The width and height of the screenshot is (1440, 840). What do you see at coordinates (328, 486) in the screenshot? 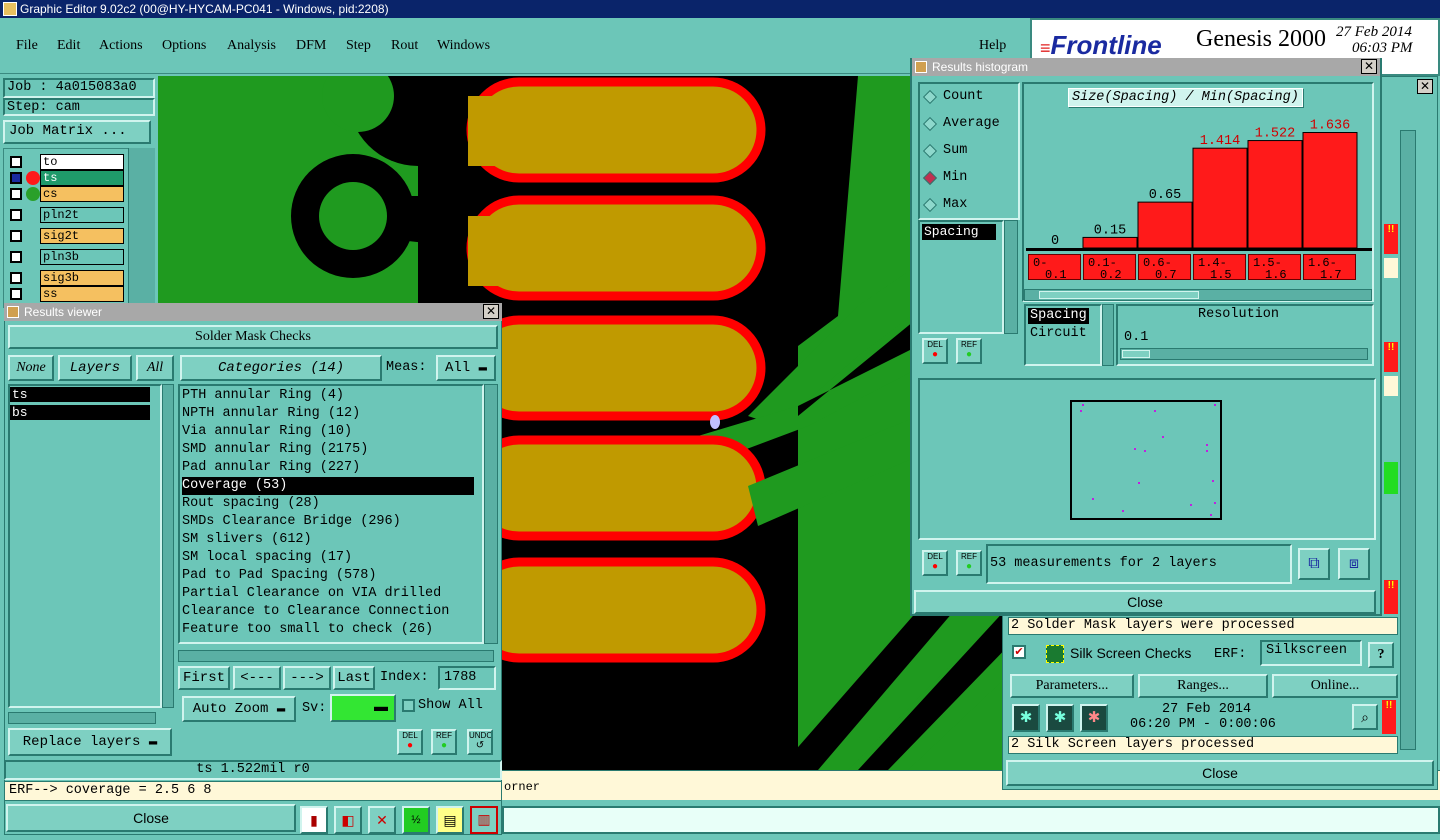
I see `category-item-selected: Coverage (53)` at bounding box center [328, 486].